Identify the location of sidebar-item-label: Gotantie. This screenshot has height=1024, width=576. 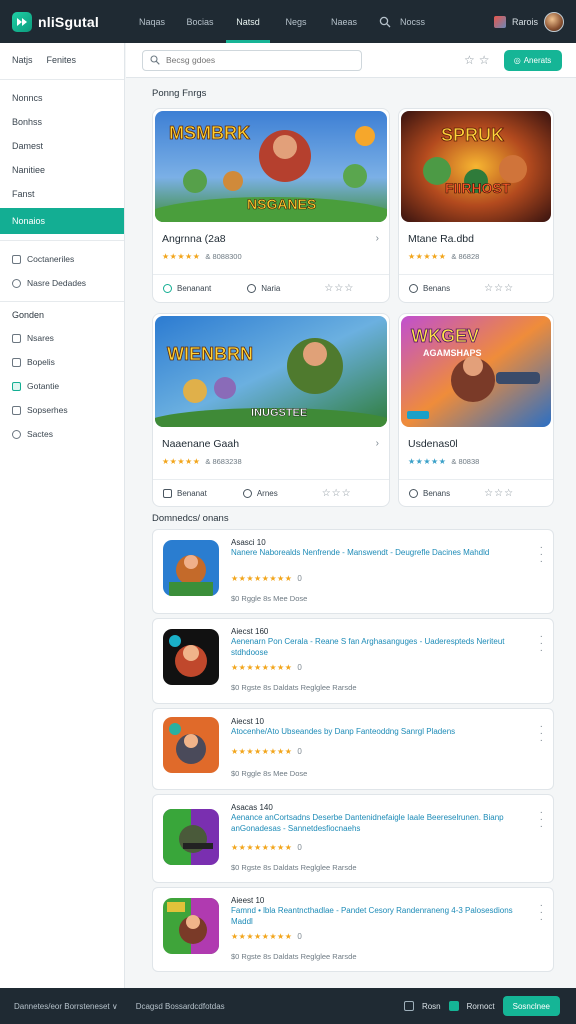
(43, 386).